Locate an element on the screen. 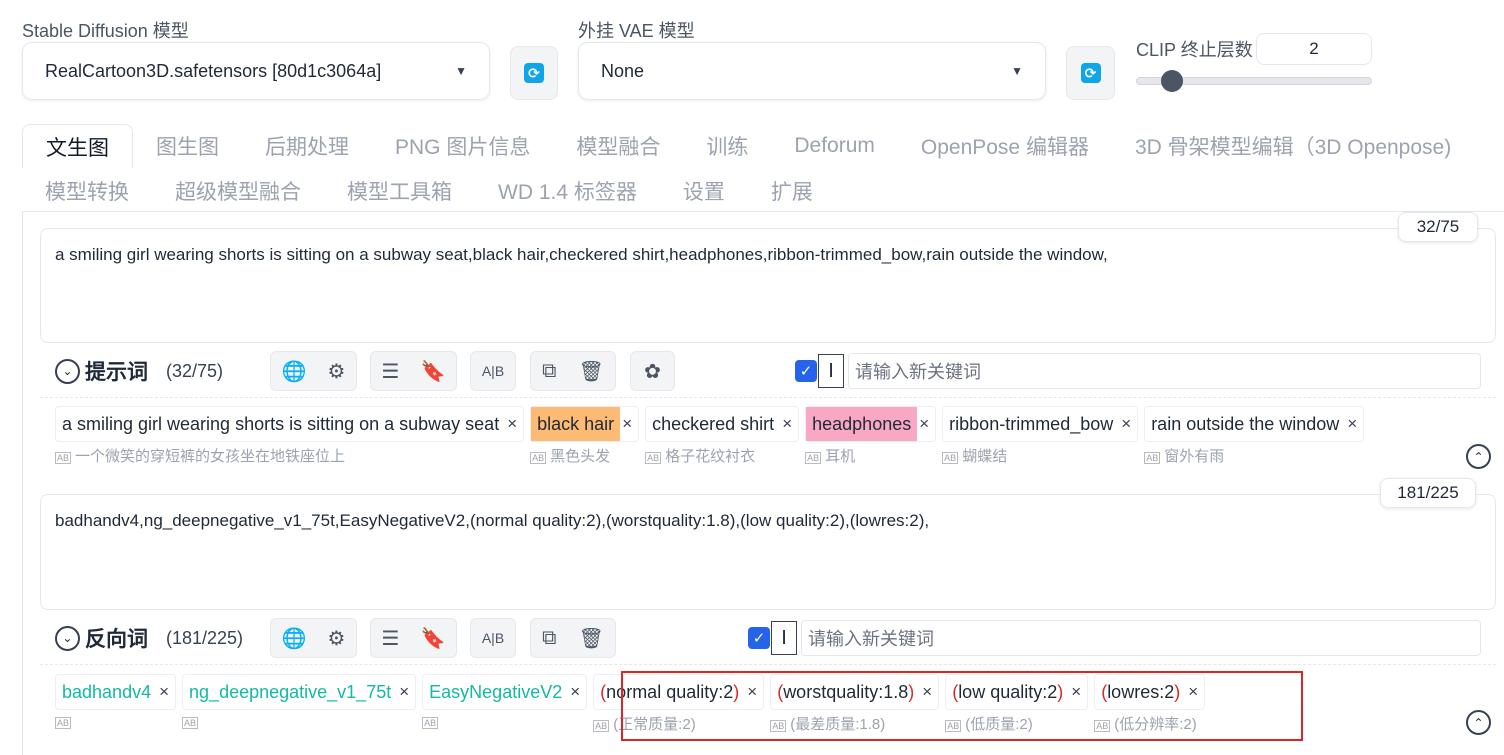  tag-chip: black hair × is located at coordinates (585, 424).